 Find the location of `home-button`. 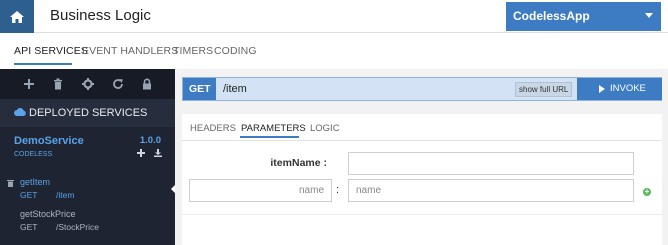

home-button is located at coordinates (17, 16).